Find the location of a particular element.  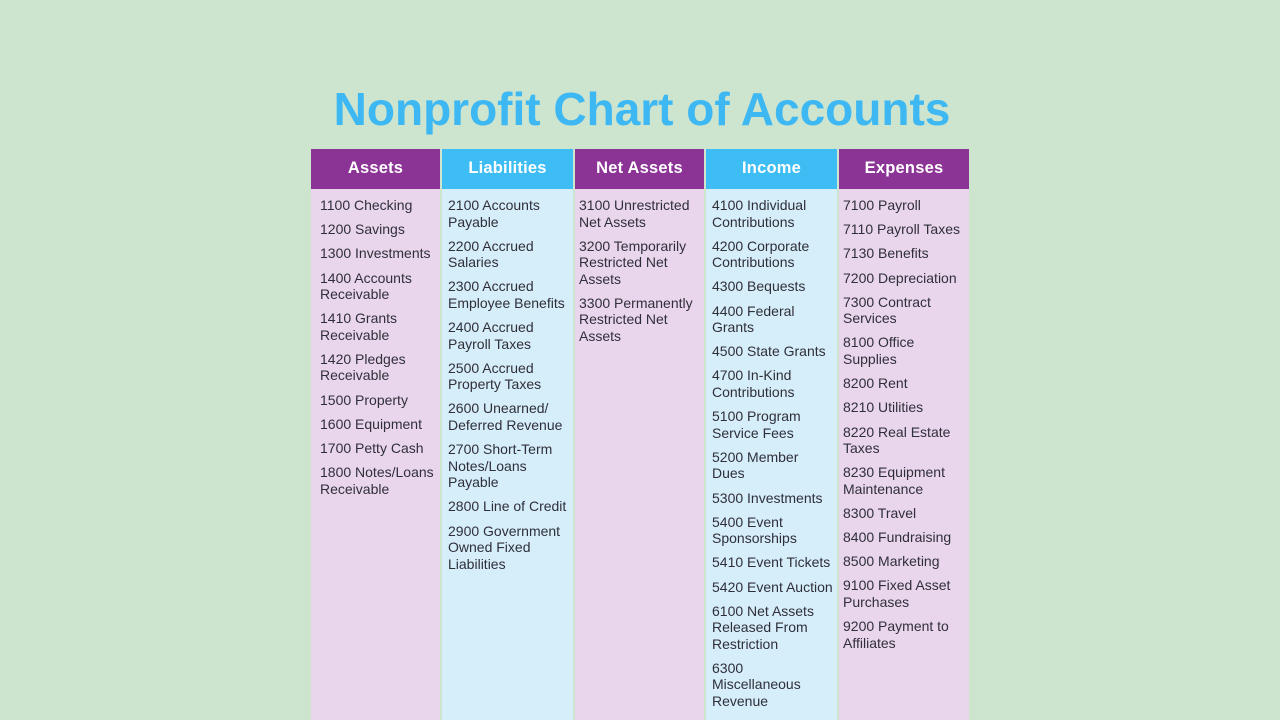

account-item: 4400 Federal Grants is located at coordinates (753, 319).